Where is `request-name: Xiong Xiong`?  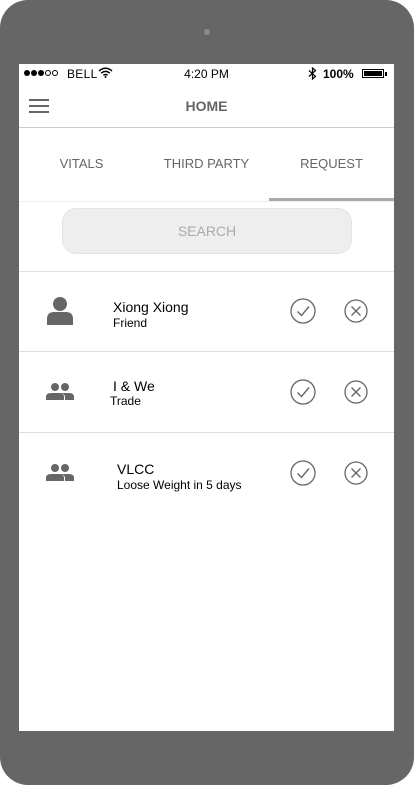
request-name: Xiong Xiong is located at coordinates (151, 307).